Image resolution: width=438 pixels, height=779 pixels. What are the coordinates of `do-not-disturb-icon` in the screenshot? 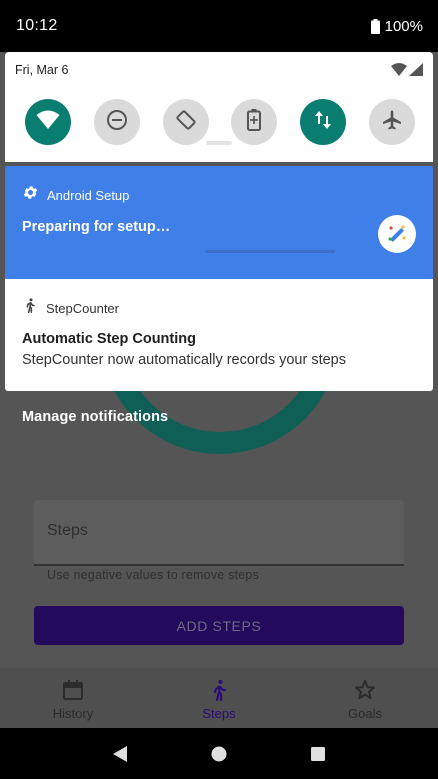 It's located at (117, 122).